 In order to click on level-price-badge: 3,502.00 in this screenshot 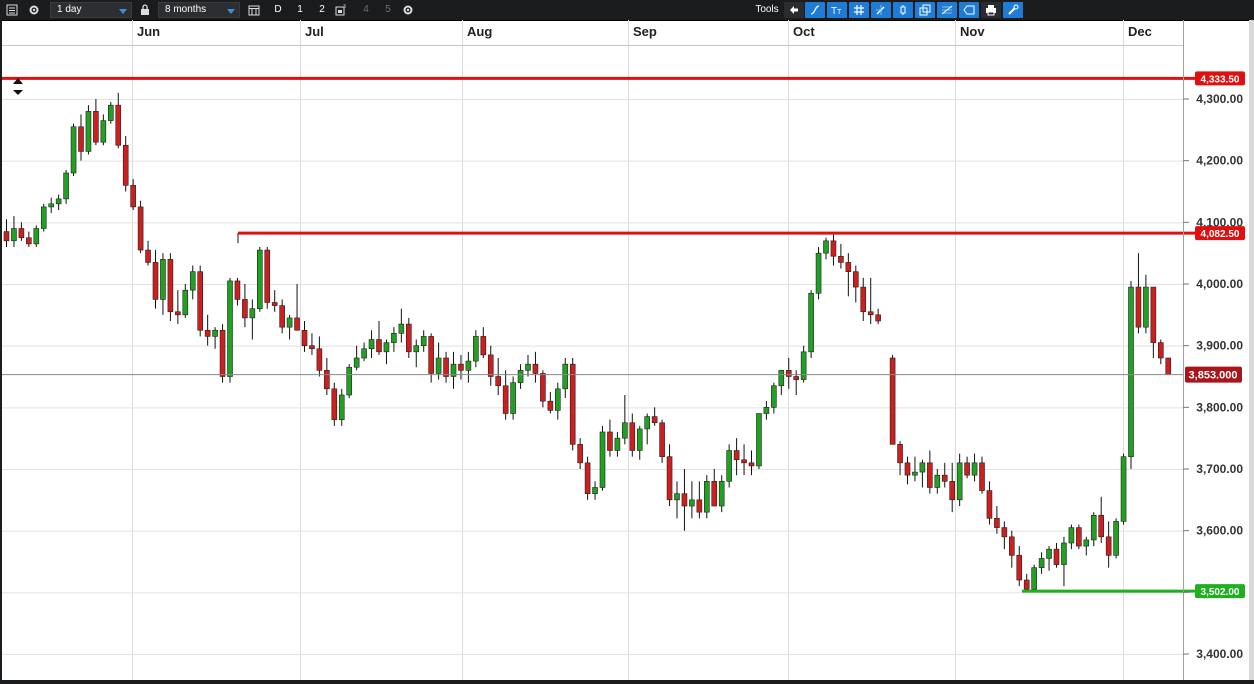, I will do `click(1220, 591)`.